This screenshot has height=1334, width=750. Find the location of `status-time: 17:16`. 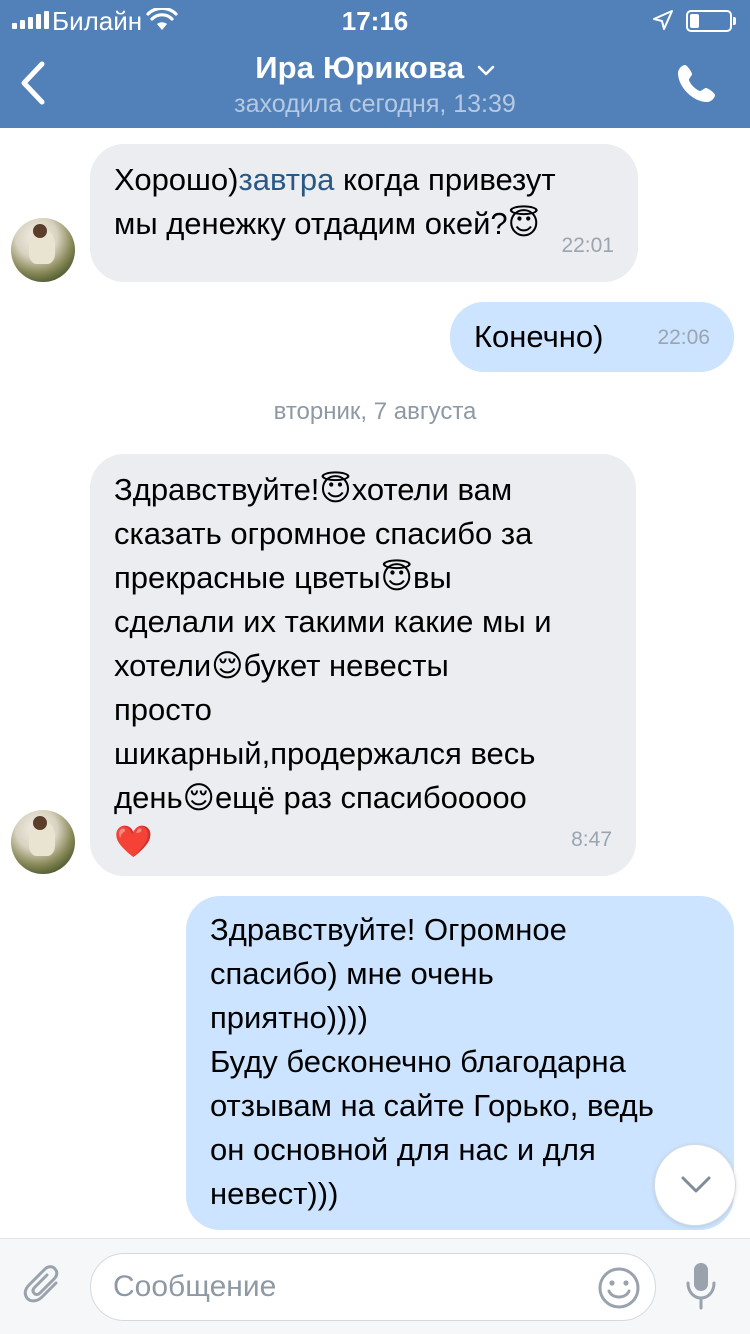

status-time: 17:16 is located at coordinates (375, 21).